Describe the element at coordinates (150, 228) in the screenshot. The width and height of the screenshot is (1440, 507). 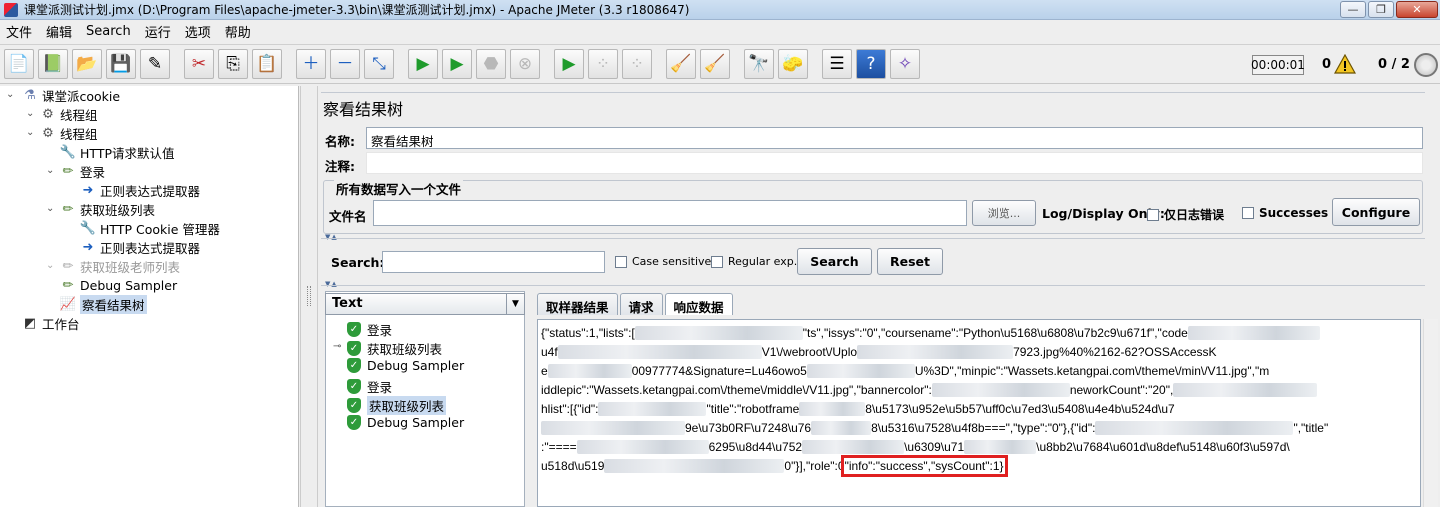
I see `tree-item-cookie-manager: 🔧 HTTP Cookie 管理器` at that location.